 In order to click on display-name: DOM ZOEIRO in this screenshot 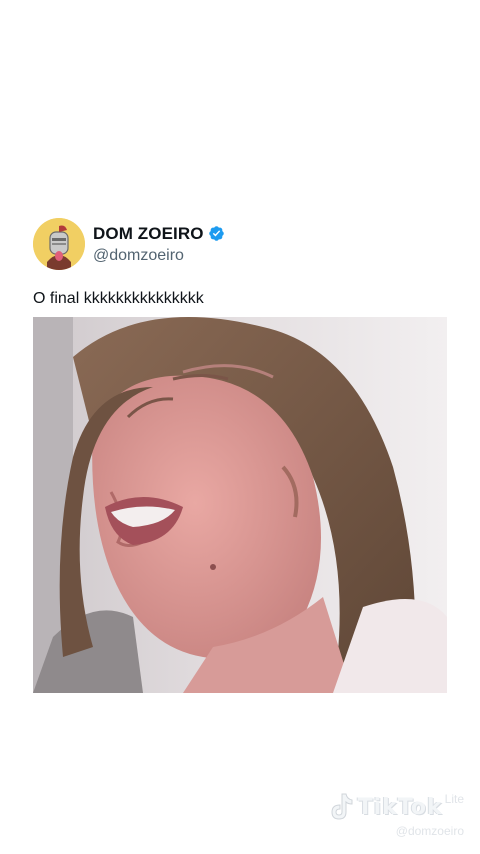, I will do `click(148, 234)`.